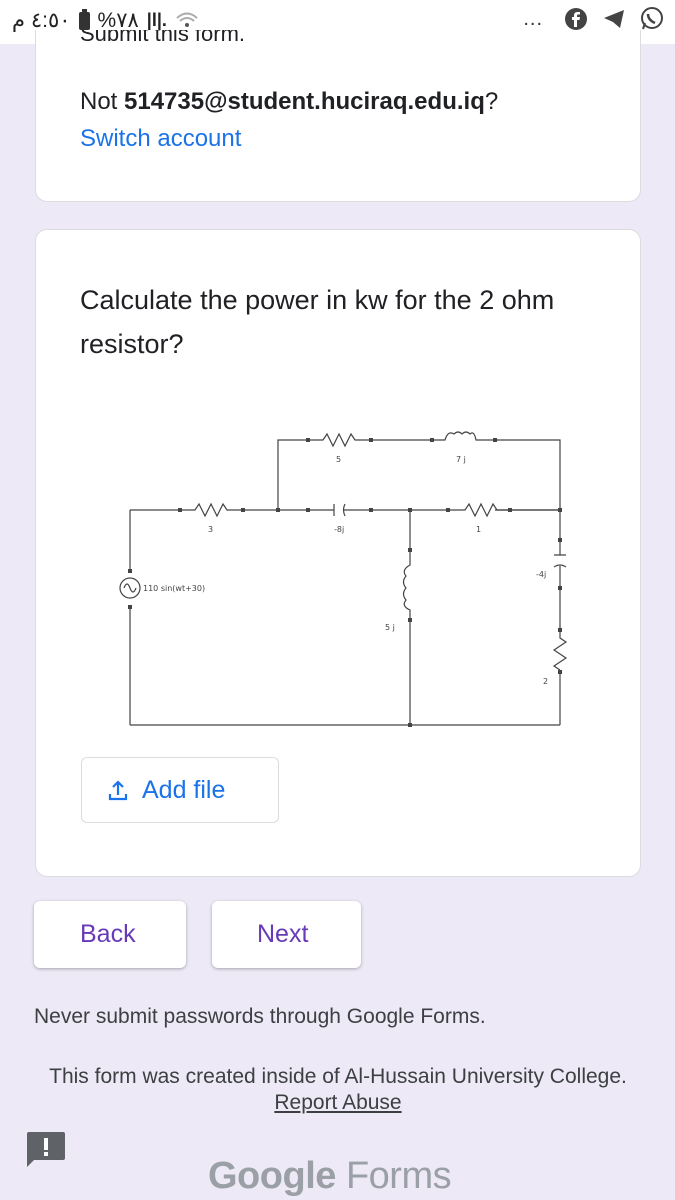 This screenshot has width=675, height=1200. Describe the element at coordinates (304, 101) in the screenshot. I see `account-email: 514735@student.huciraq.edu.iq` at that location.